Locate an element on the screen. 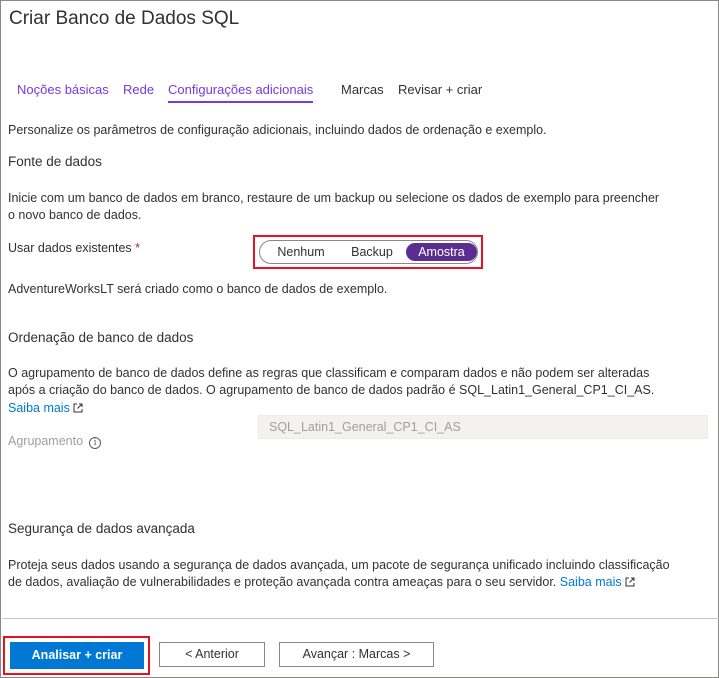  tab-review-create: Revisar + criar is located at coordinates (440, 89).